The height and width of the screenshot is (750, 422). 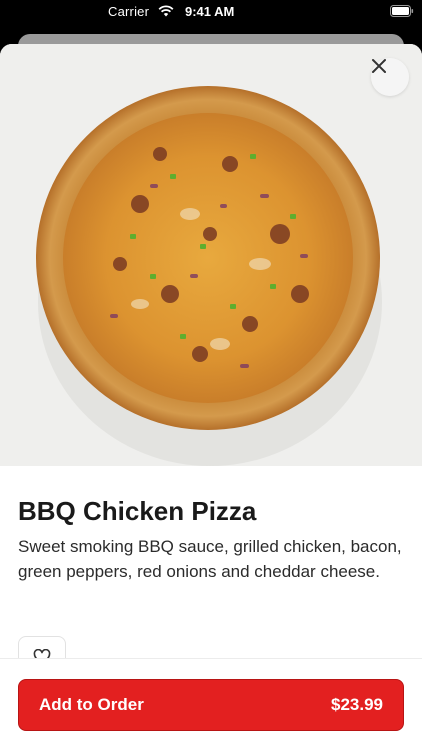 I want to click on close-icon, so click(x=379, y=66).